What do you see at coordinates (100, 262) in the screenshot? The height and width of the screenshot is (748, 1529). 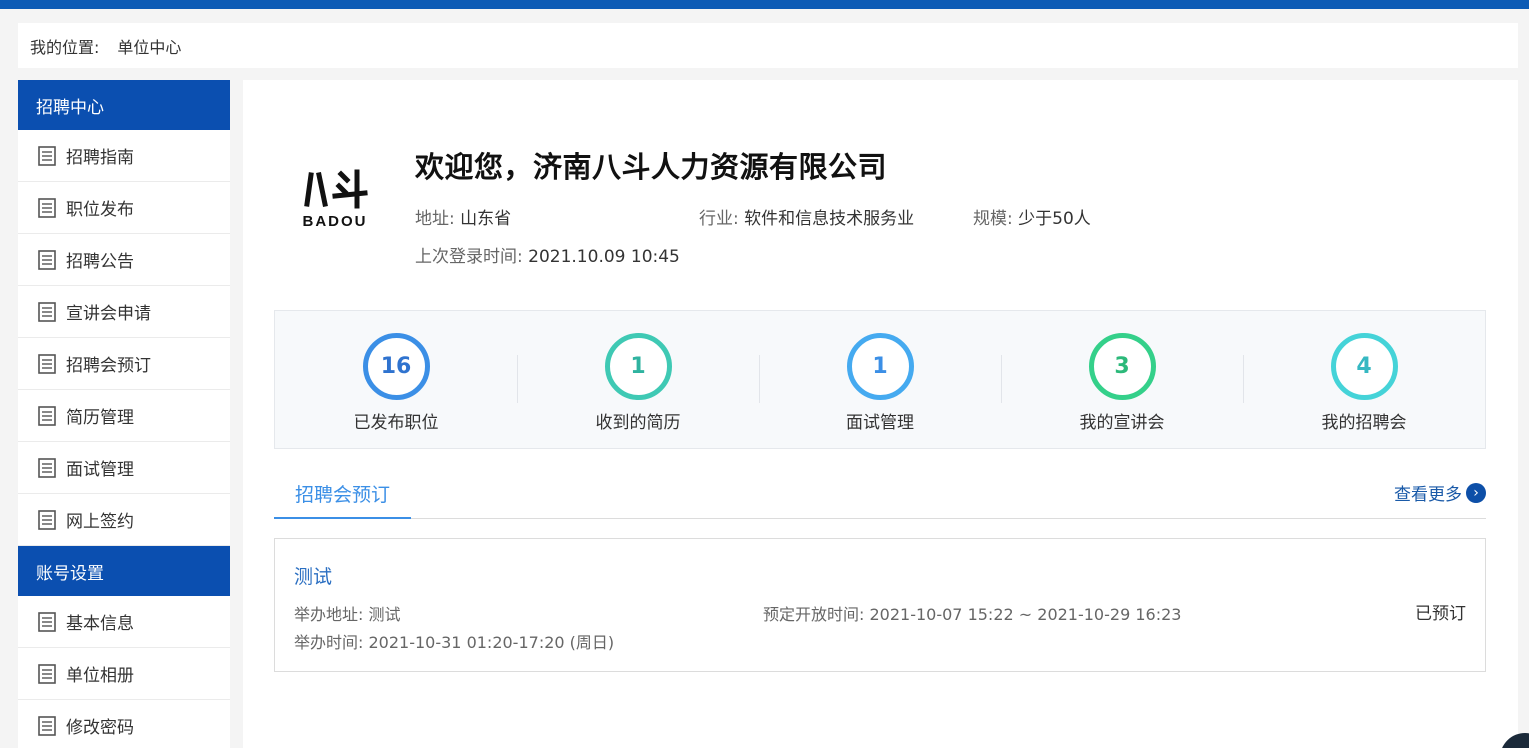 I see `sidebar-item-label: 招聘公告` at bounding box center [100, 262].